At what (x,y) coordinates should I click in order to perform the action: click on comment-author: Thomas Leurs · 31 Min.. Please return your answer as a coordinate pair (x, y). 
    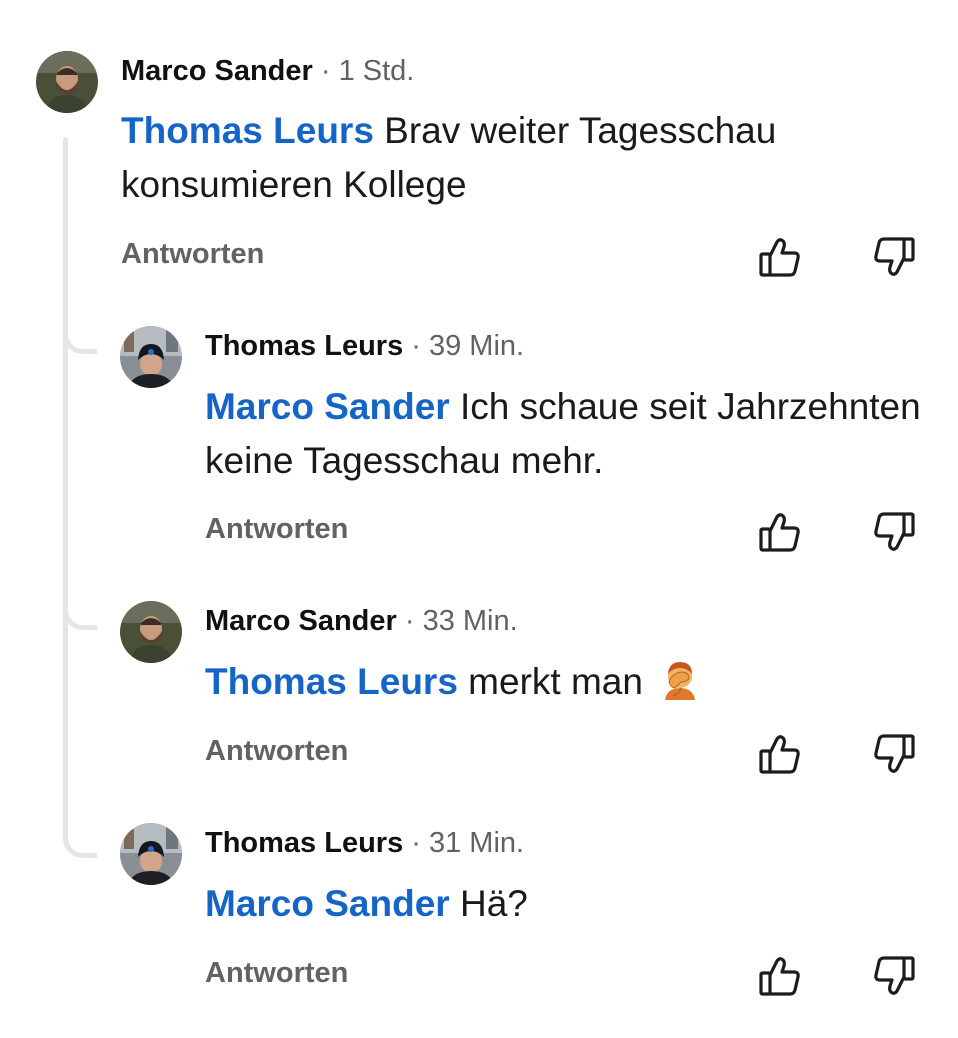
    Looking at the image, I should click on (364, 843).